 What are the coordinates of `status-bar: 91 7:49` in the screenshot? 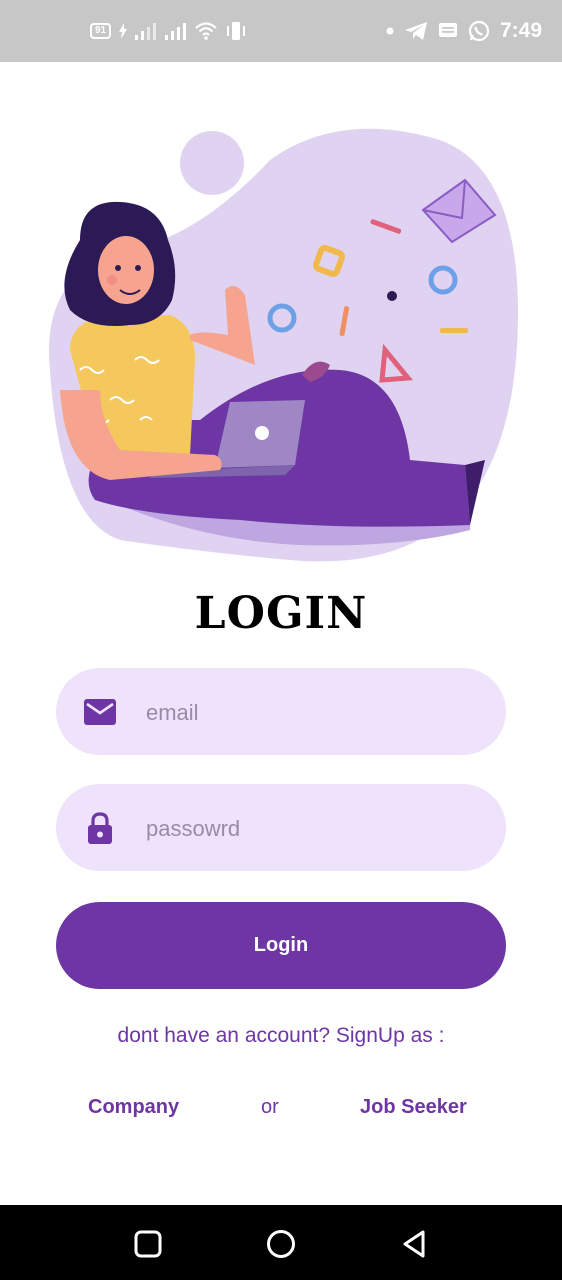 It's located at (281, 31).